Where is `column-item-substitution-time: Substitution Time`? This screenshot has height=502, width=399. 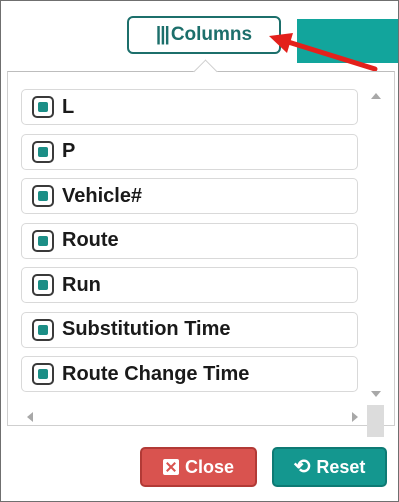
column-item-substitution-time: Substitution Time is located at coordinates (189, 329).